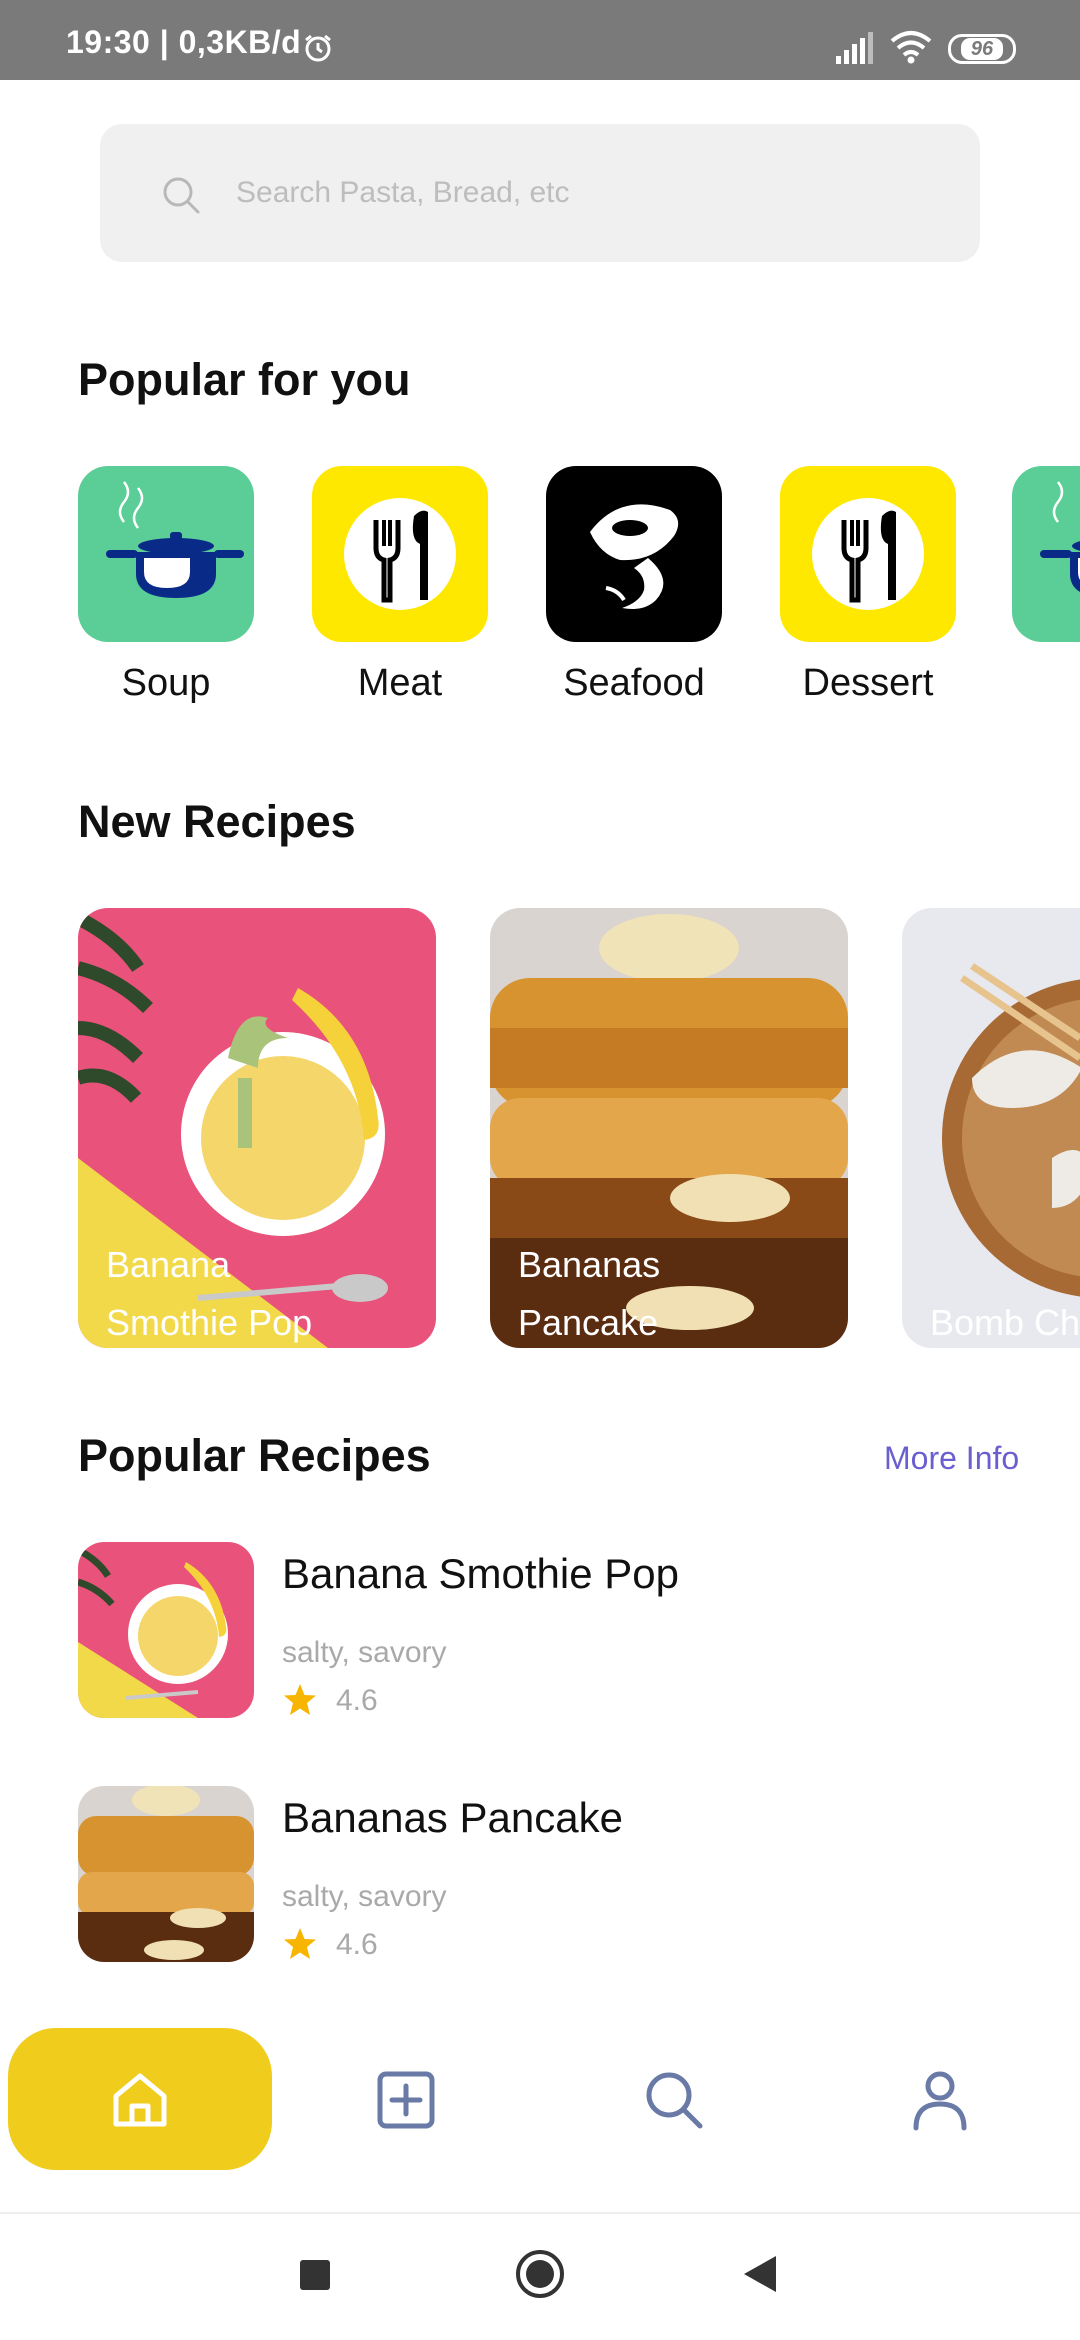  I want to click on category-soup: Soup, so click(166, 585).